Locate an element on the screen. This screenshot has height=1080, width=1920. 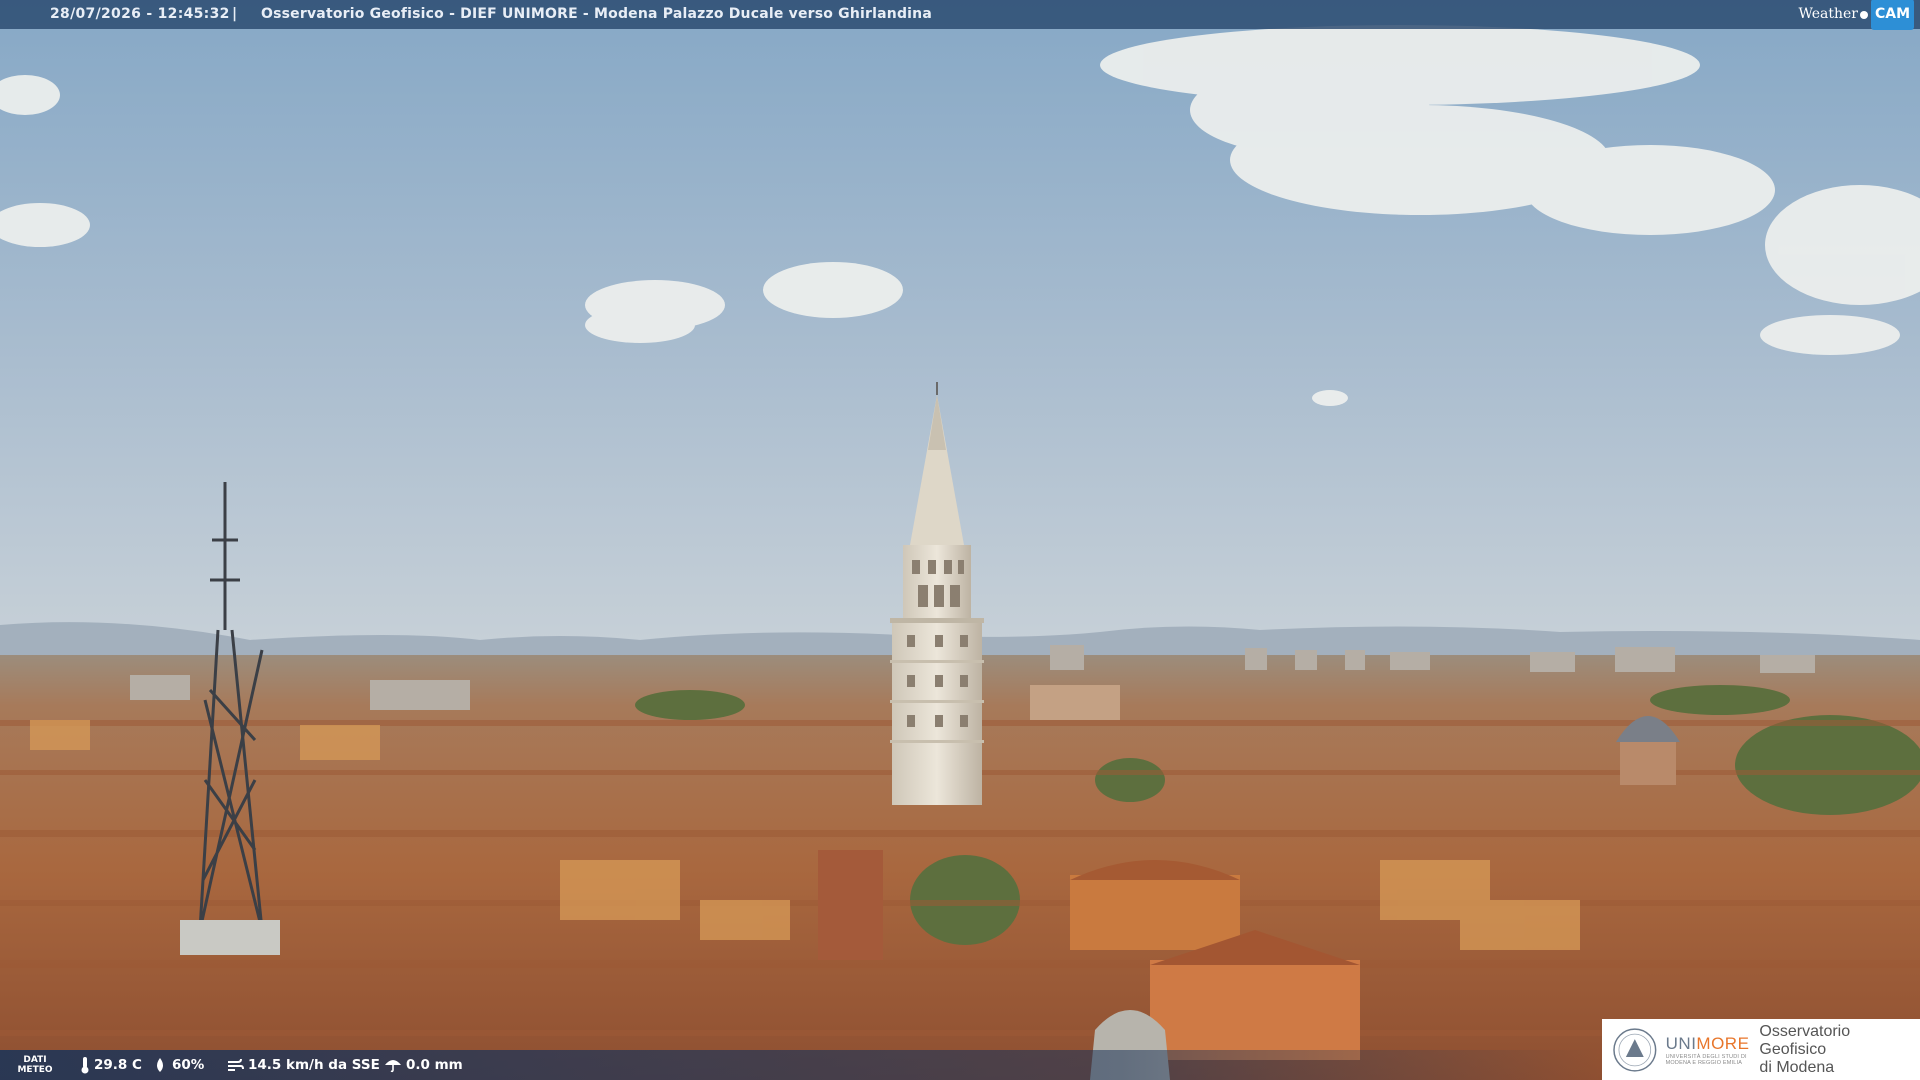
meteo-label-line1: DATI is located at coordinates (35, 1060).